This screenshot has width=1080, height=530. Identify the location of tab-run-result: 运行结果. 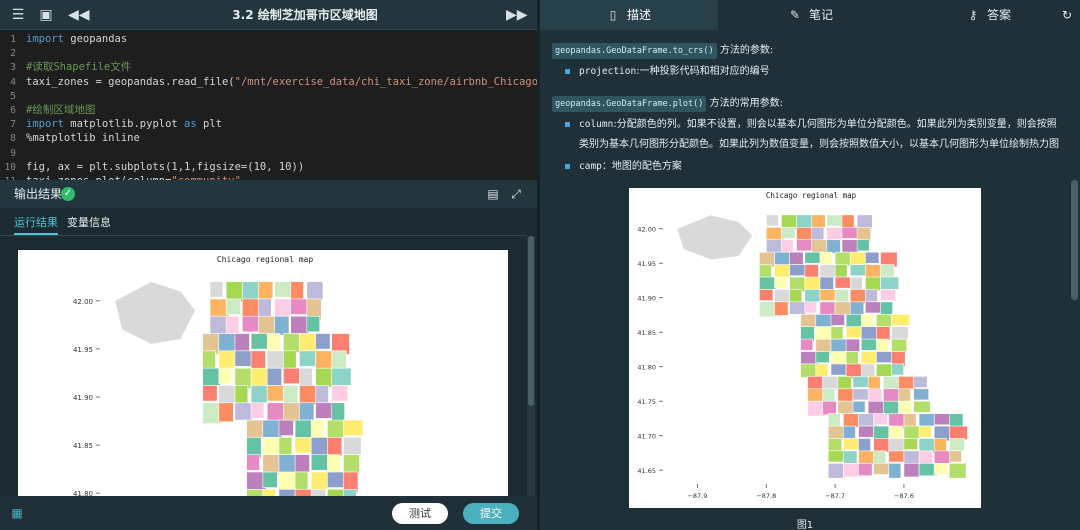
(36, 224).